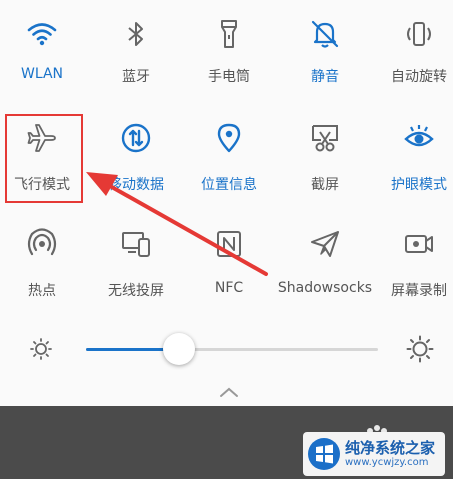 The height and width of the screenshot is (479, 453). What do you see at coordinates (41, 351) in the screenshot?
I see `brightness-low-icon` at bounding box center [41, 351].